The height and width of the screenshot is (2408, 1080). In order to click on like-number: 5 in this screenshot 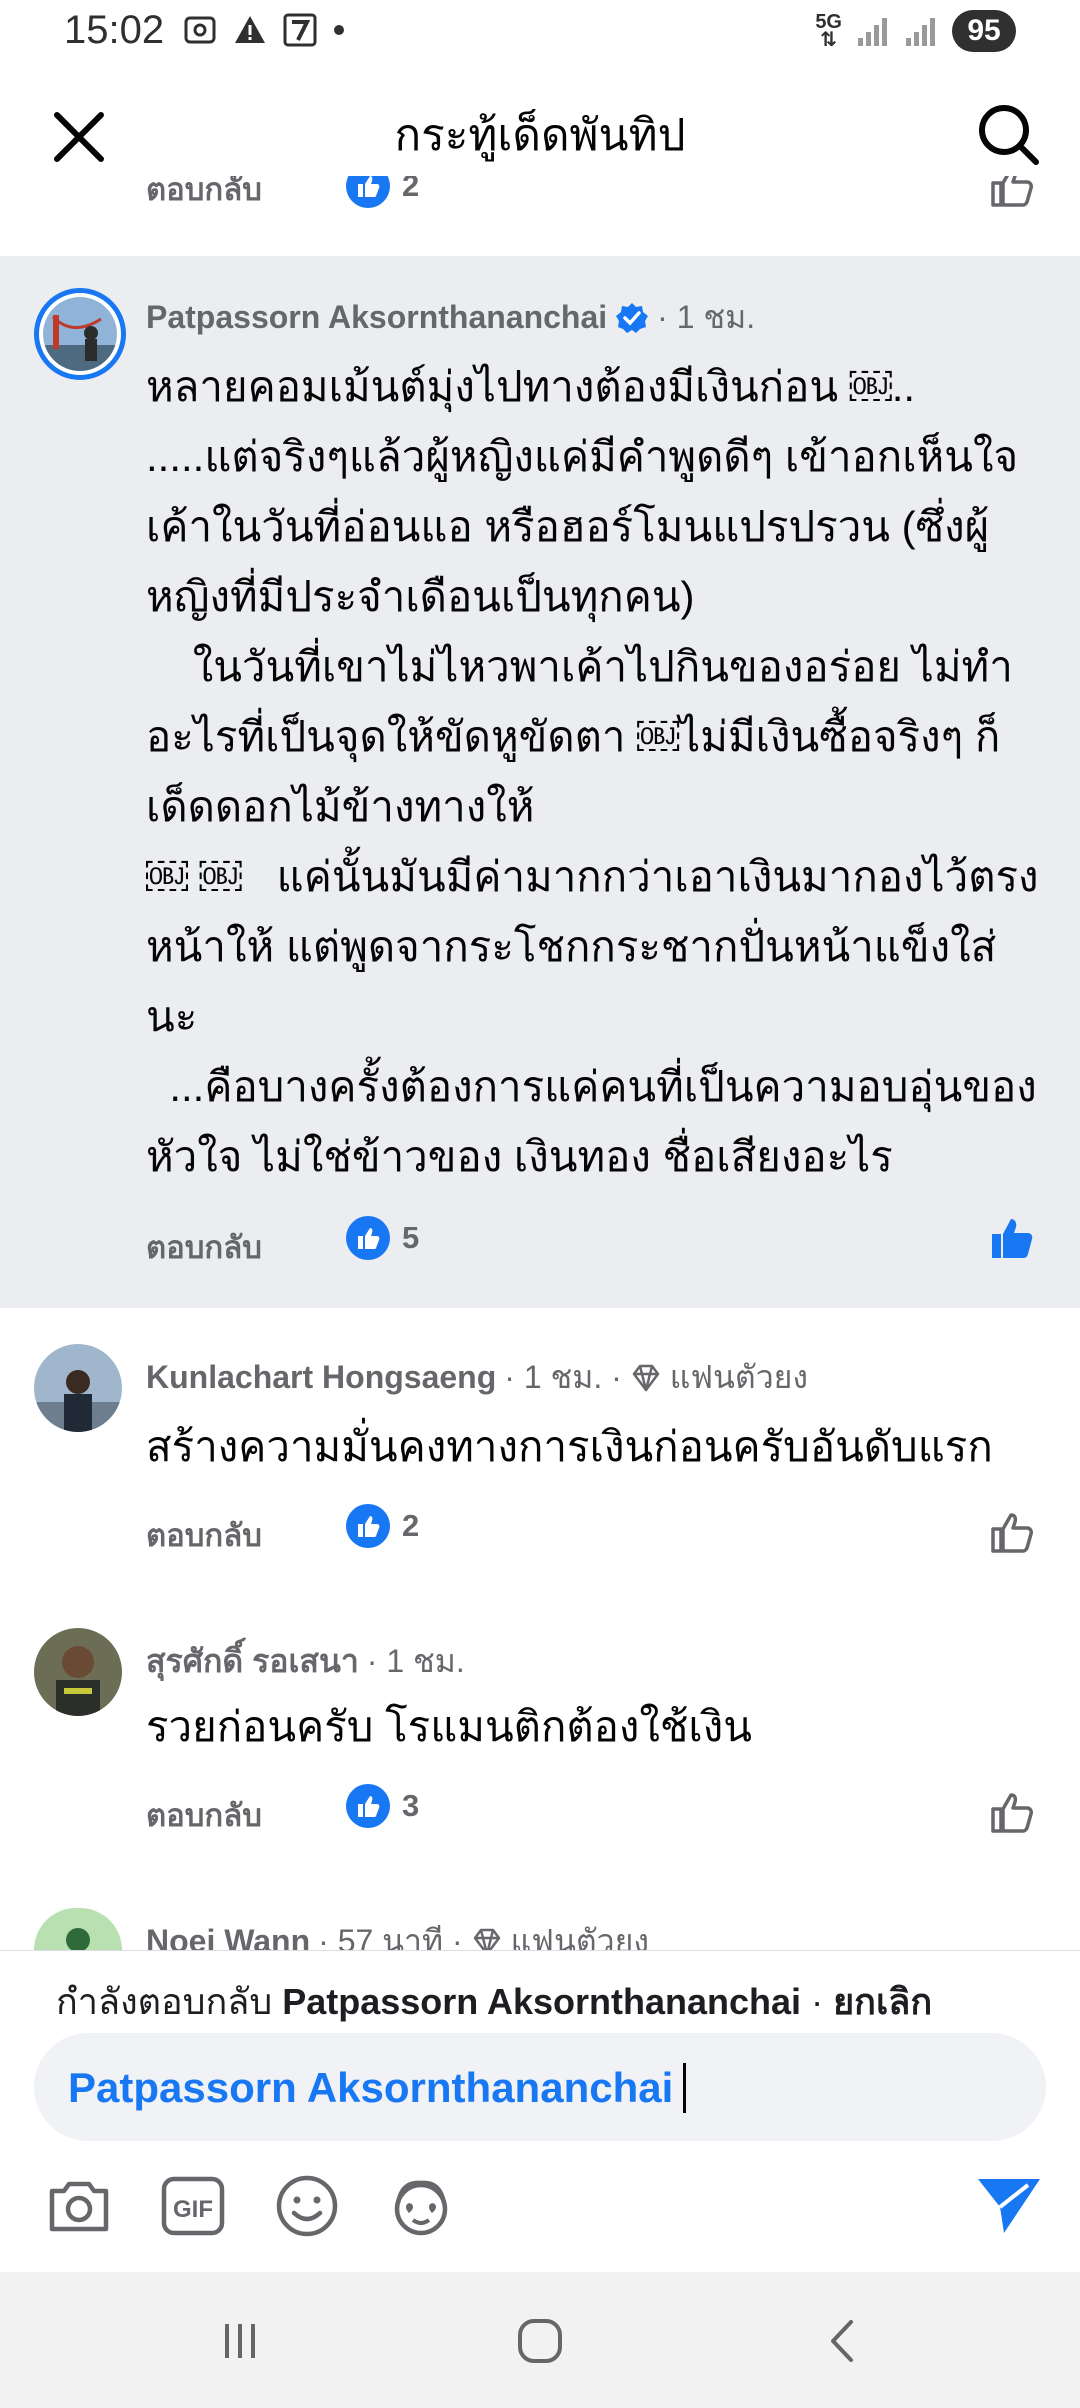, I will do `click(411, 1237)`.